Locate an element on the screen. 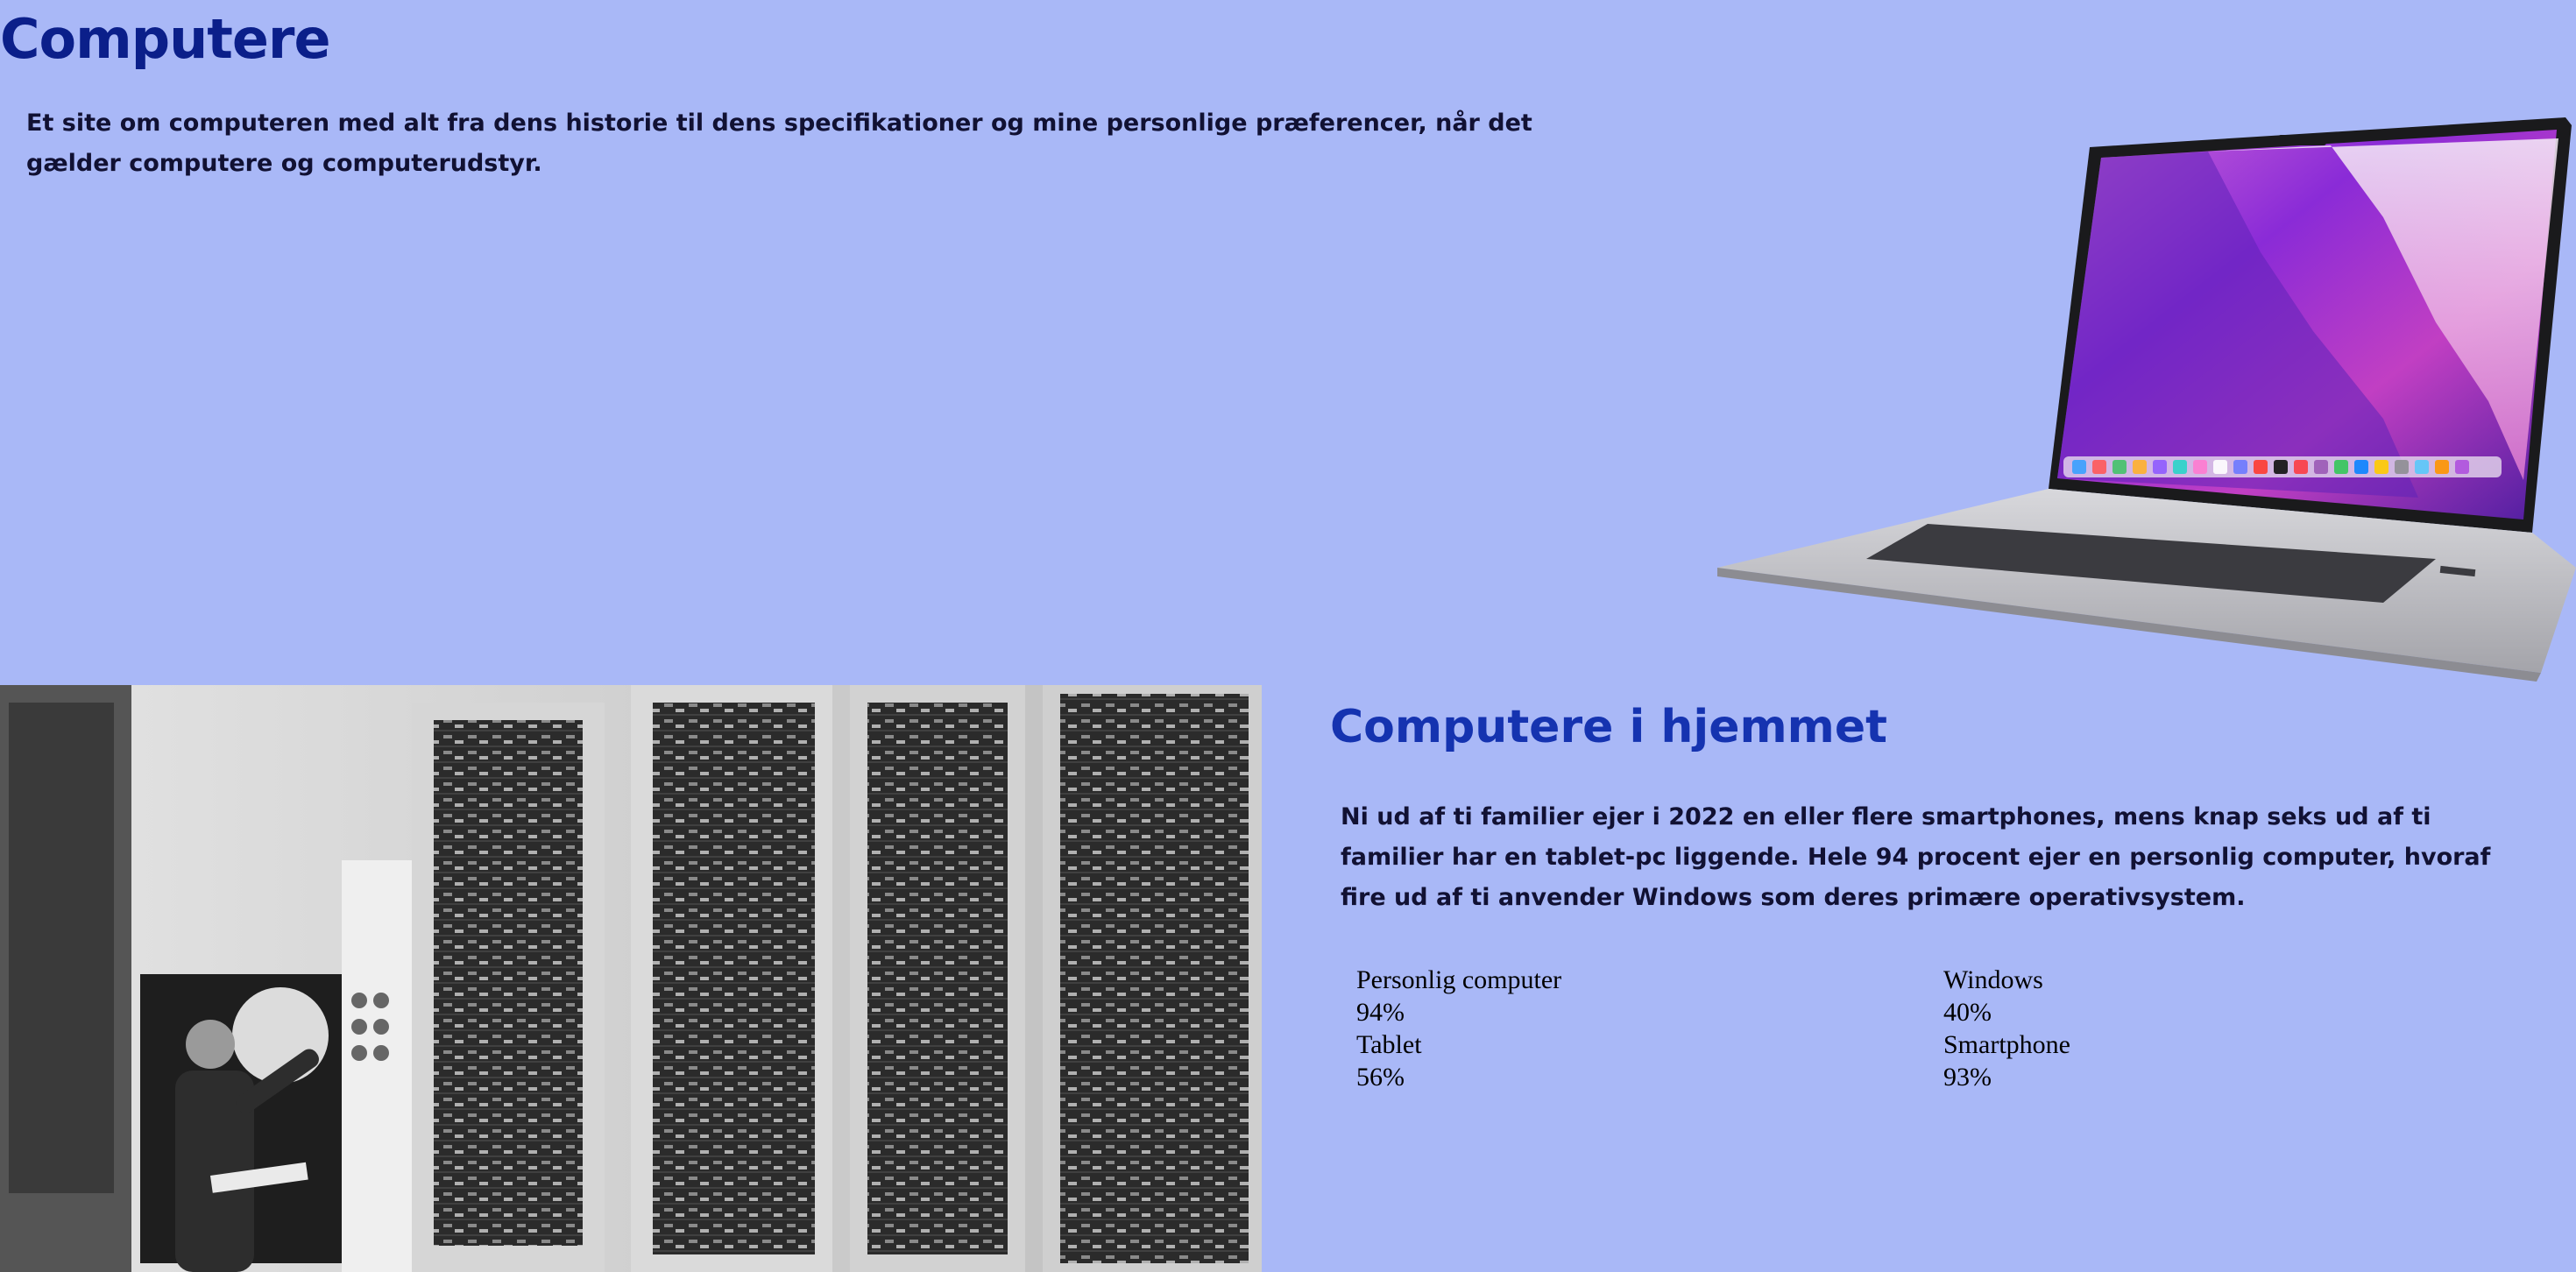 The height and width of the screenshot is (1272, 2576). stat-item: Smartphone 93% is located at coordinates (2236, 1060).